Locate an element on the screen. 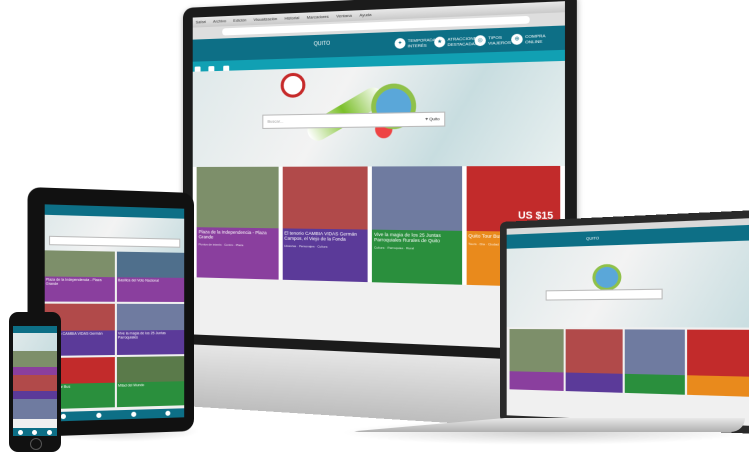  search-input: Buscar... ⌖ Quito is located at coordinates (354, 120).